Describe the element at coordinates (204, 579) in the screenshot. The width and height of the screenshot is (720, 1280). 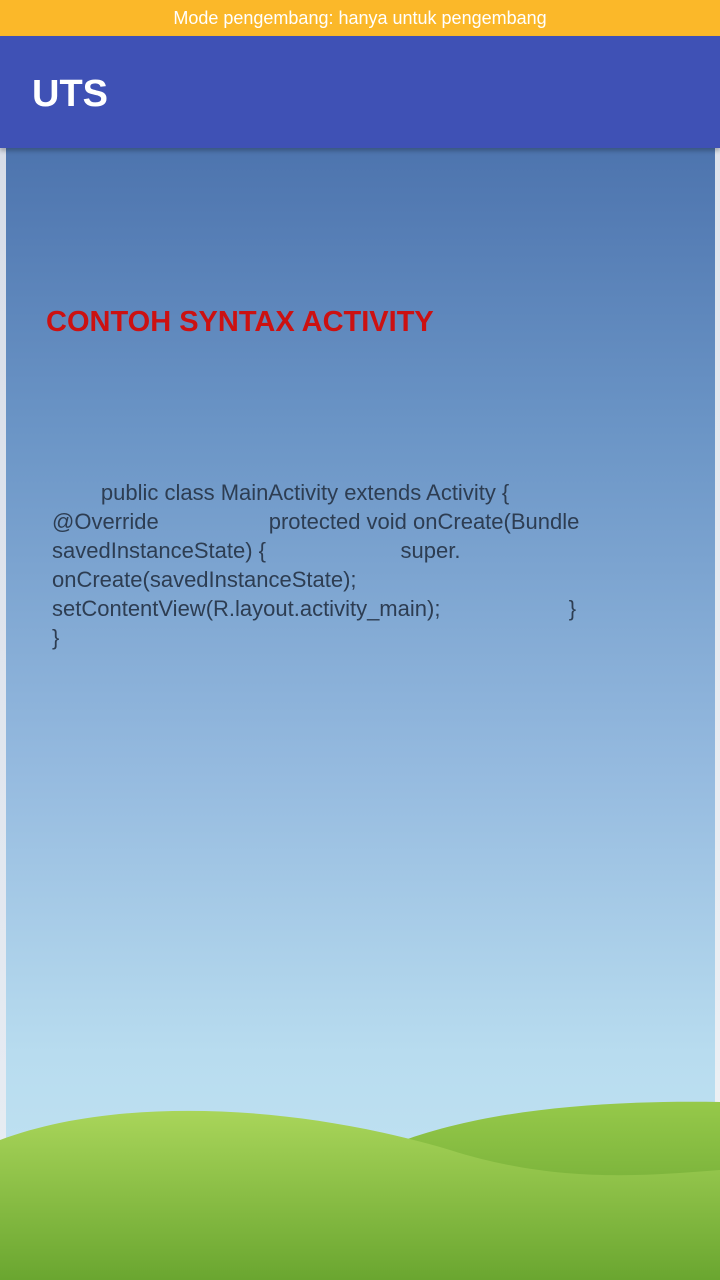
I see `code-line: onCreate(savedInstanceState);` at that location.